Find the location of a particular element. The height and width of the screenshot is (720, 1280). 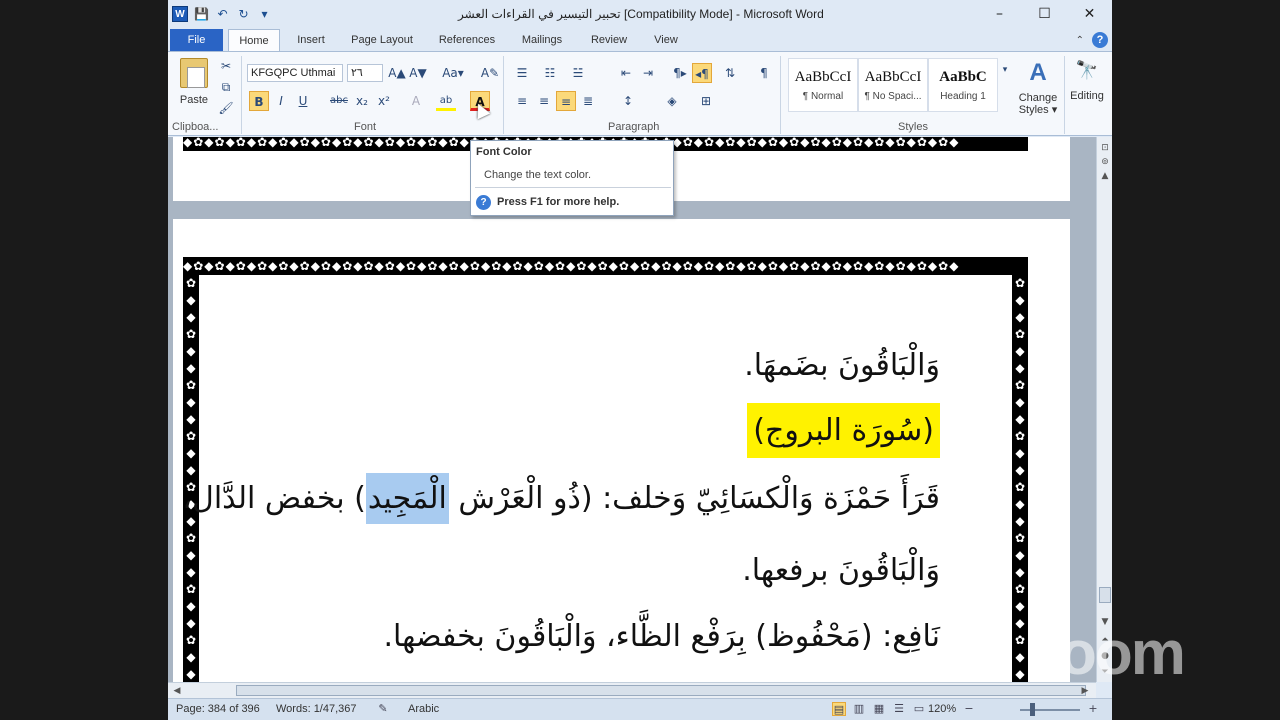

word-app-icon: W is located at coordinates (180, 14).